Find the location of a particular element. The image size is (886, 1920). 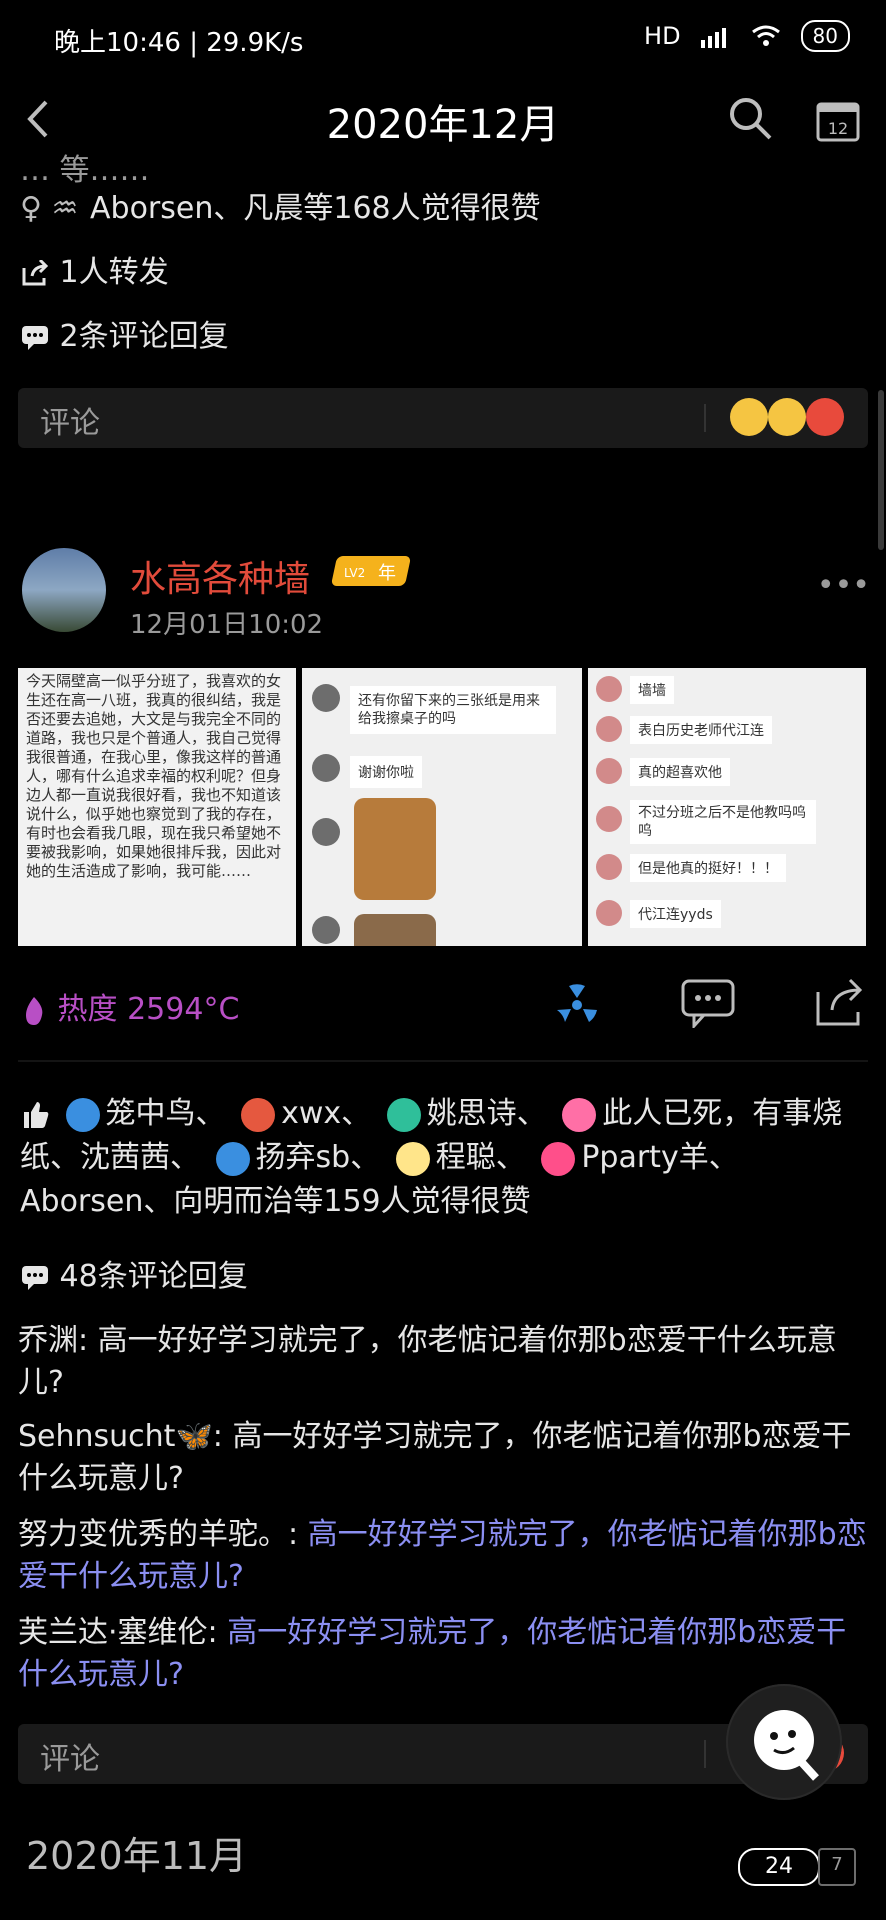

star-avatar-icon is located at coordinates (558, 1158).